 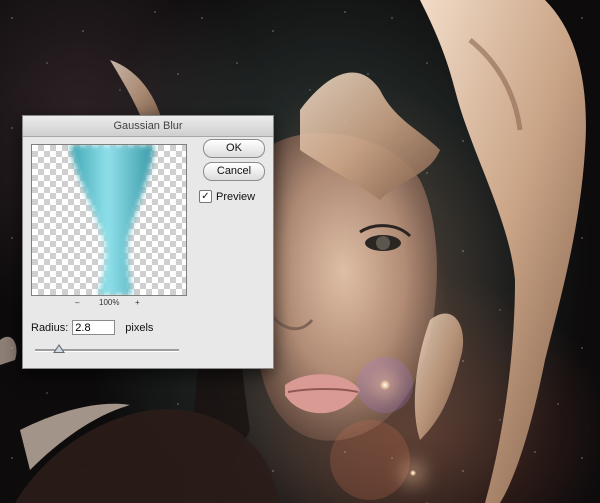 I want to click on radius-unit: pixels, so click(x=139, y=327).